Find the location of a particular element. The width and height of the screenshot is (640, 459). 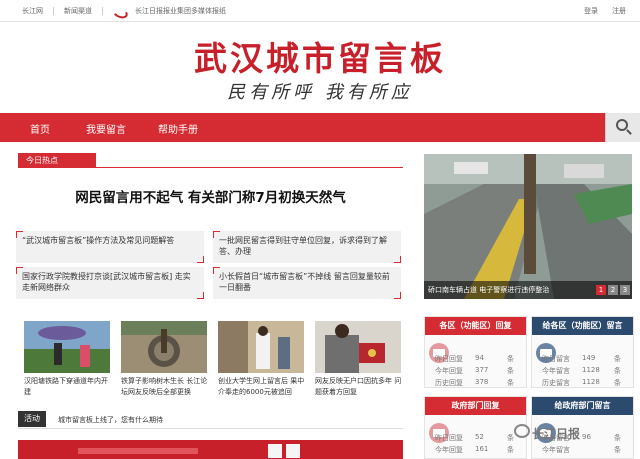

stat-row: 昨日回复 94 条 is located at coordinates (474, 358).